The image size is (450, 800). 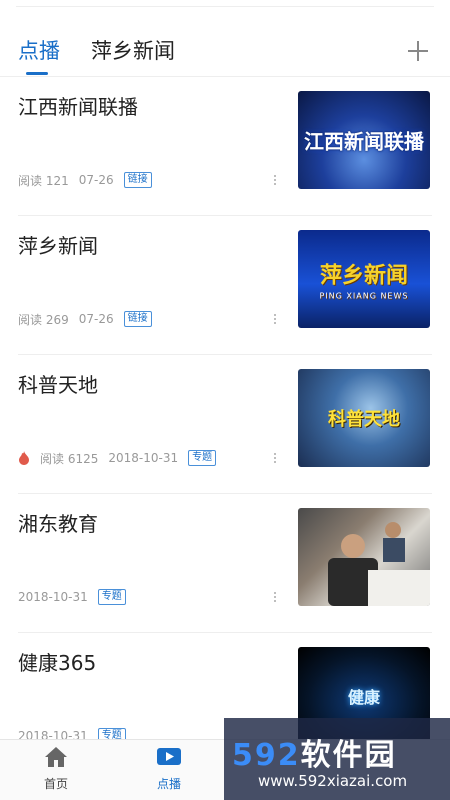 What do you see at coordinates (333, 781) in the screenshot?
I see `watermark-url: www.592xiazai.com` at bounding box center [333, 781].